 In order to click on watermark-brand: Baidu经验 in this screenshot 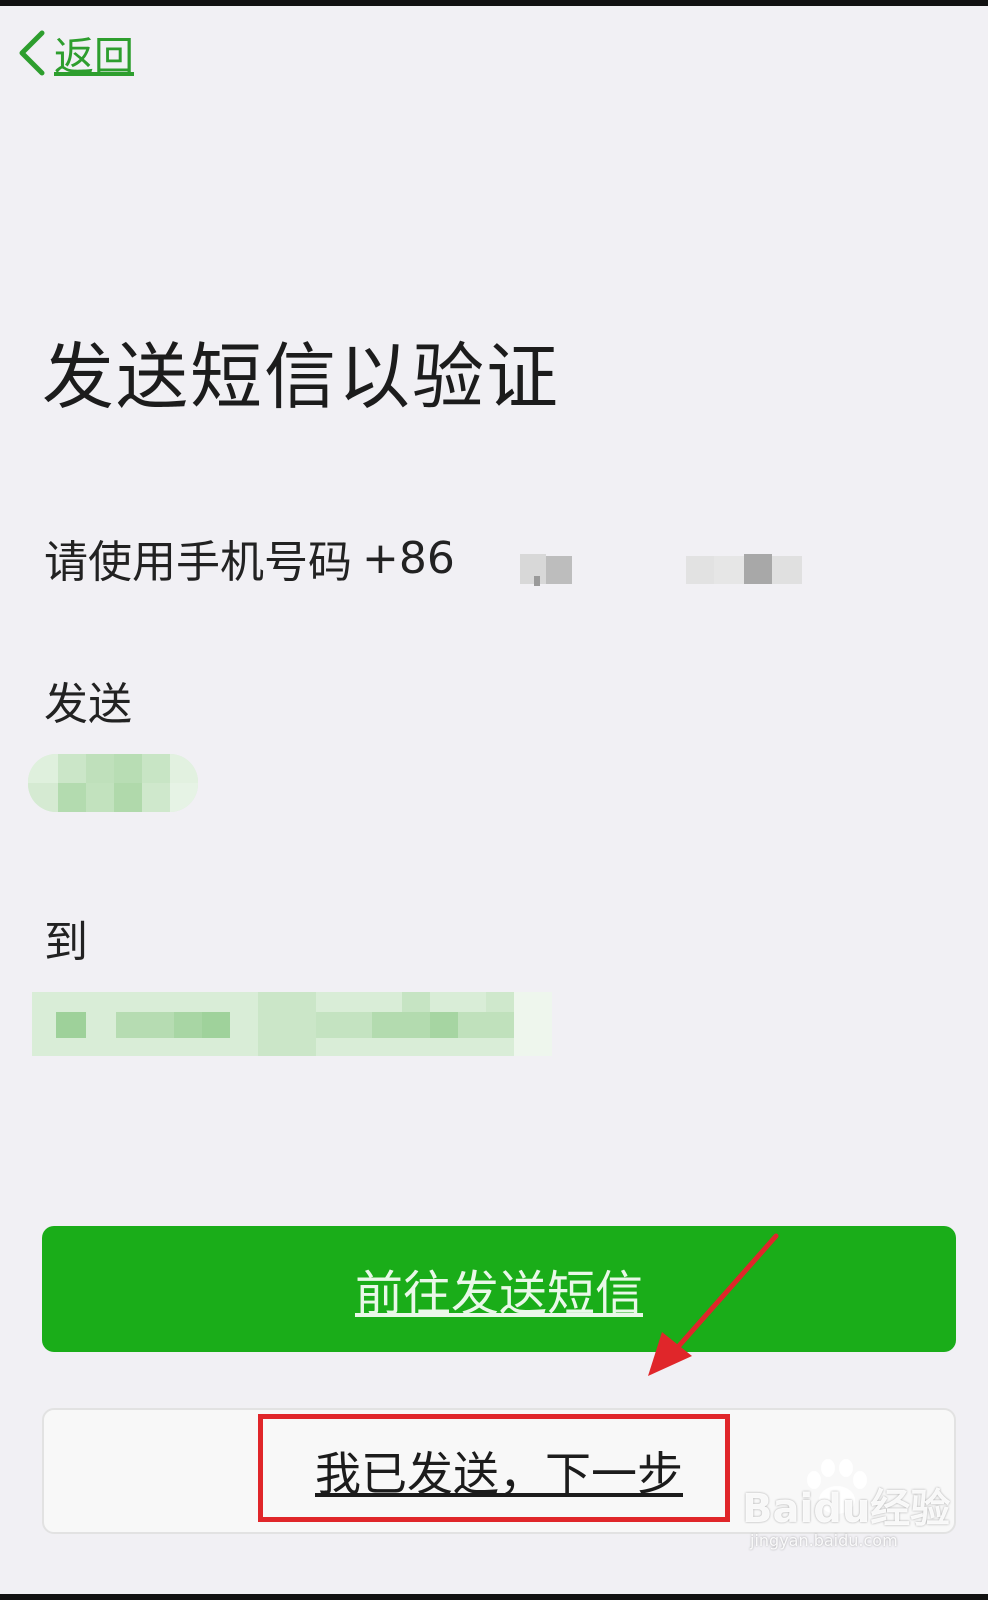, I will do `click(846, 1509)`.